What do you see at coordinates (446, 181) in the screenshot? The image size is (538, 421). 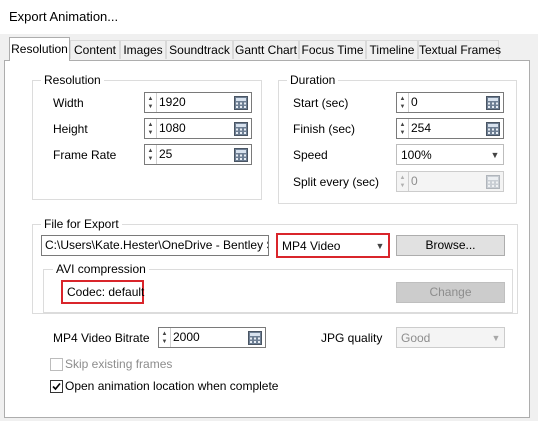 I see `split-value: 0` at bounding box center [446, 181].